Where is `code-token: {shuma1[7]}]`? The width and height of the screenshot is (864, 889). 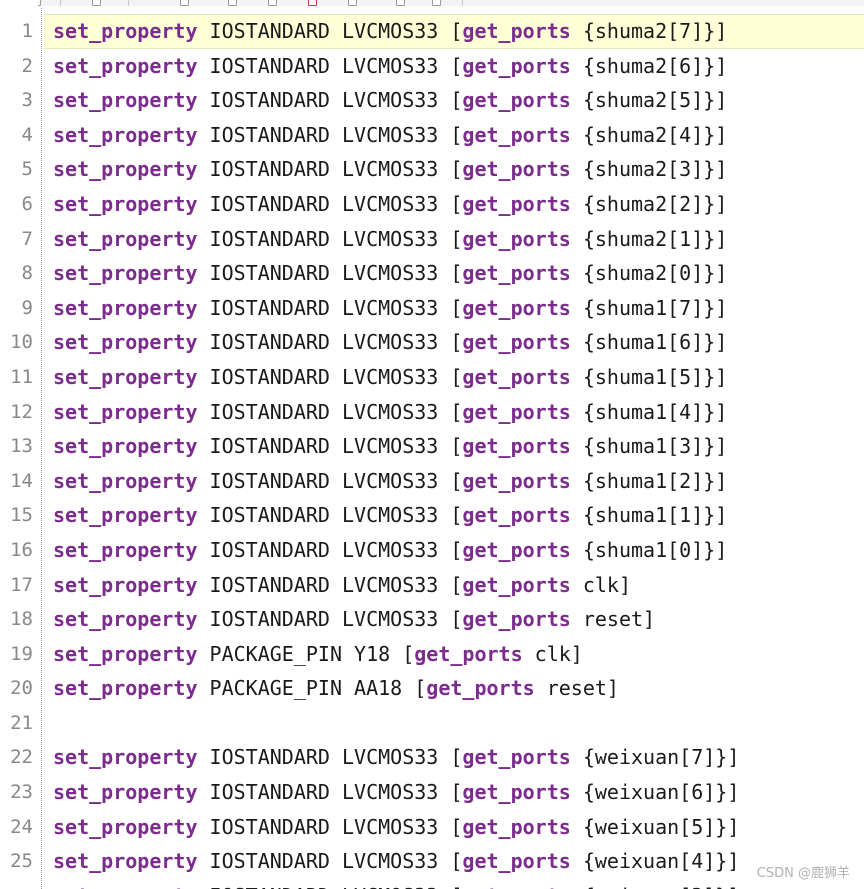
code-token: {shuma1[7]}] is located at coordinates (649, 307).